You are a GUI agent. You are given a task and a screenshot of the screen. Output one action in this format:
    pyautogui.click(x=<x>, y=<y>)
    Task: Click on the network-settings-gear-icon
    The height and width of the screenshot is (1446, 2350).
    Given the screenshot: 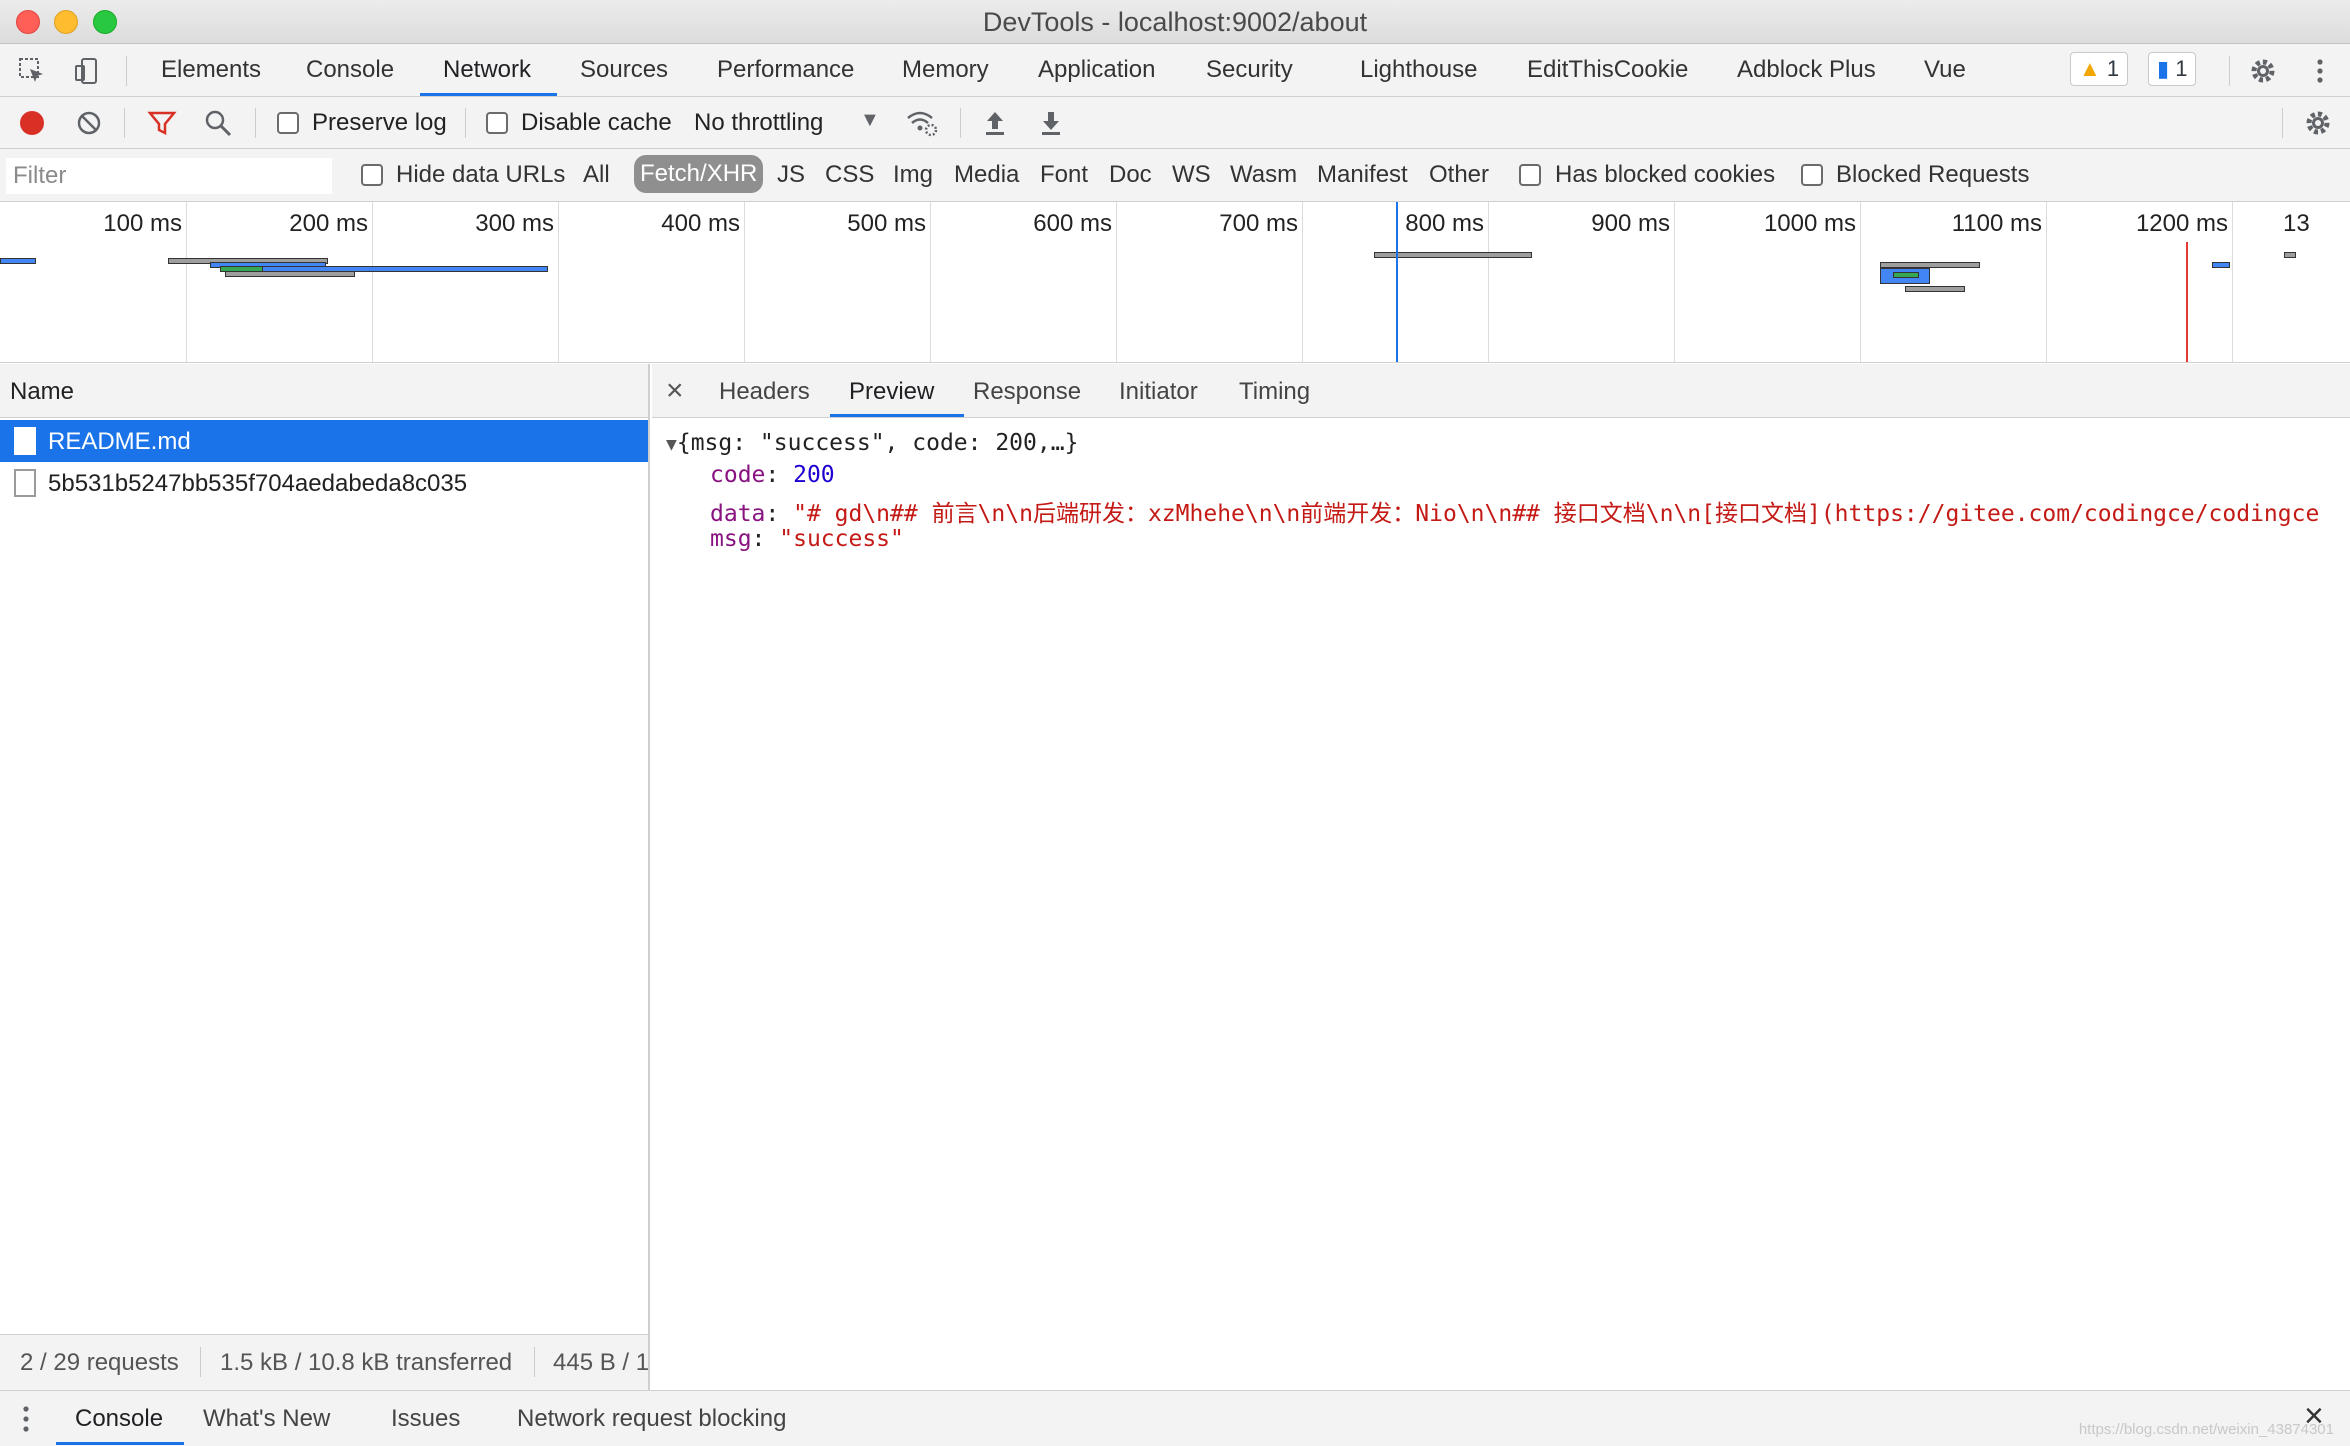 What is the action you would take?
    pyautogui.click(x=2318, y=123)
    